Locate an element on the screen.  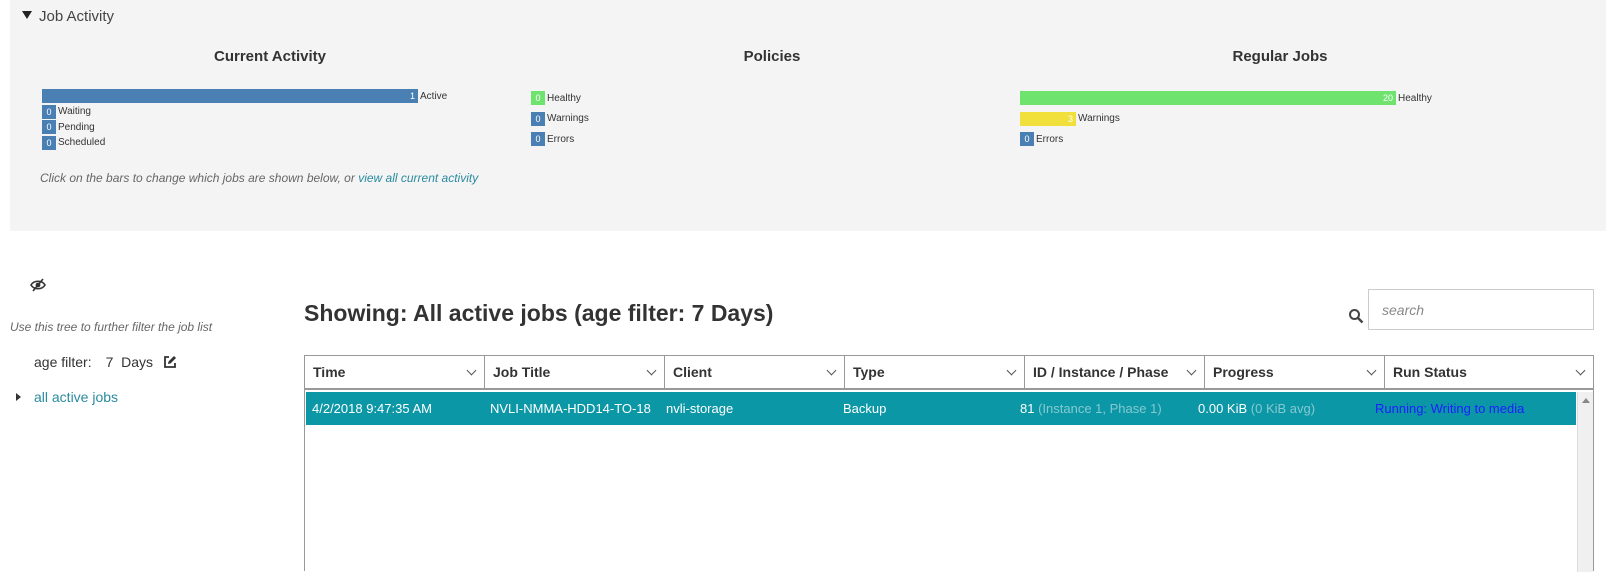
caret-right-icon is located at coordinates (18, 397).